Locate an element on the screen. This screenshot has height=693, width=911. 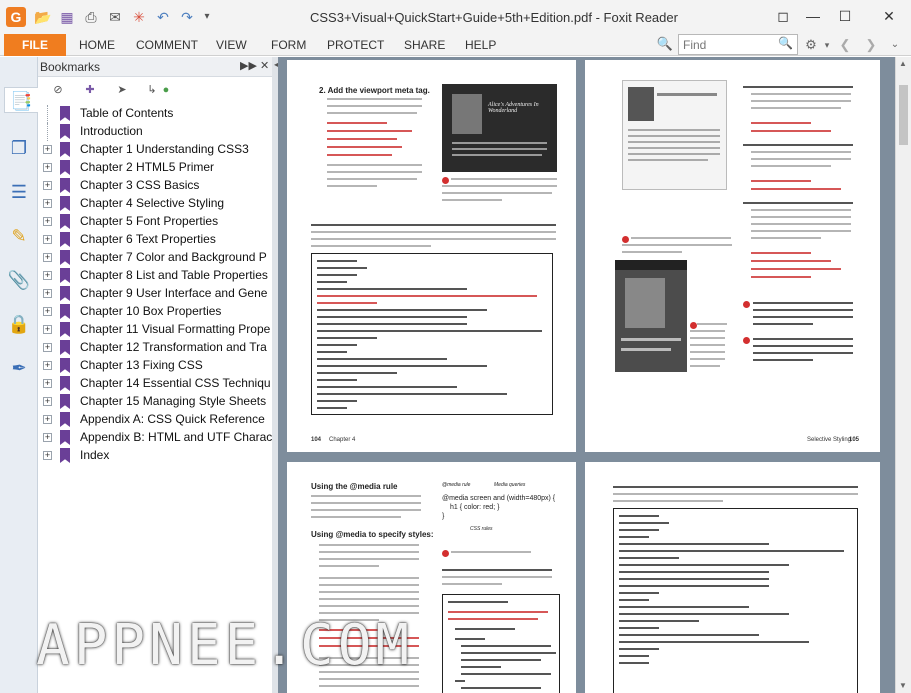
attachments-icon: 📎 is located at coordinates (19, 280).